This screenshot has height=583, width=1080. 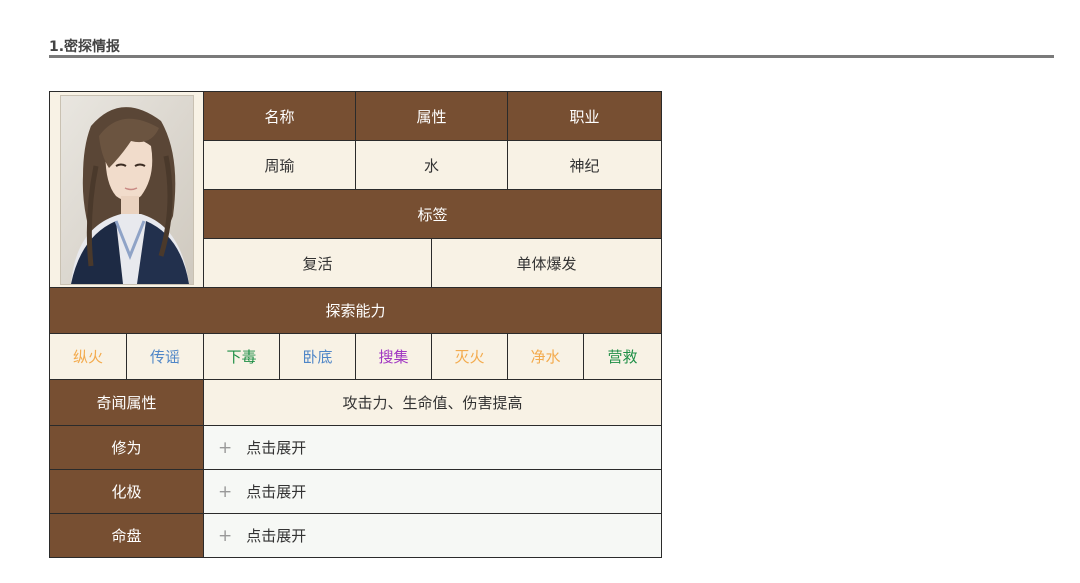 I want to click on ability-poison: 下毒, so click(x=241, y=356).